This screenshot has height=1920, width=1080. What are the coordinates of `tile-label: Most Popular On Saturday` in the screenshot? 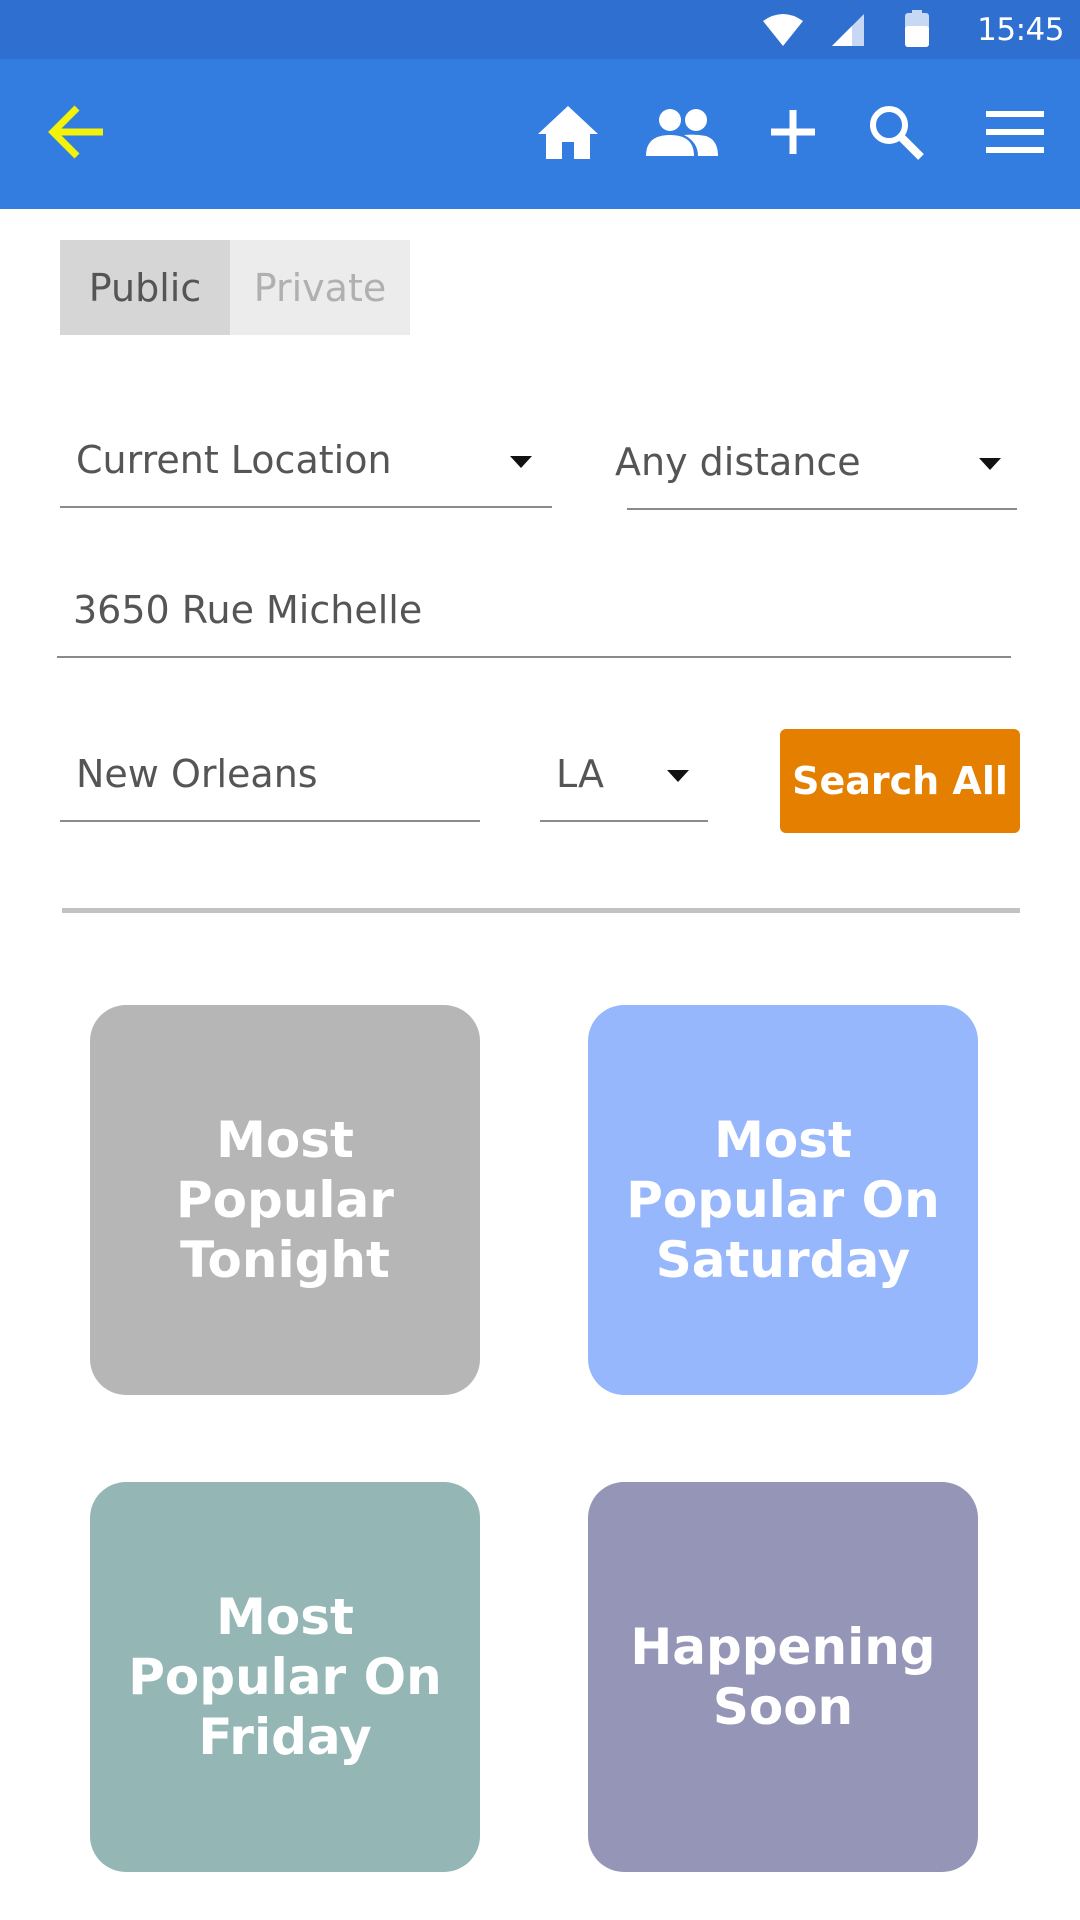 It's located at (783, 1200).